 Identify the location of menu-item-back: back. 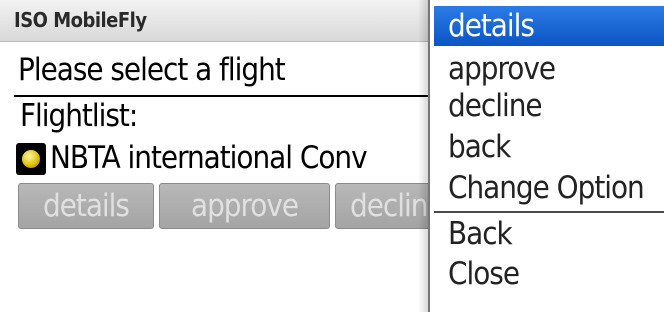
(549, 147).